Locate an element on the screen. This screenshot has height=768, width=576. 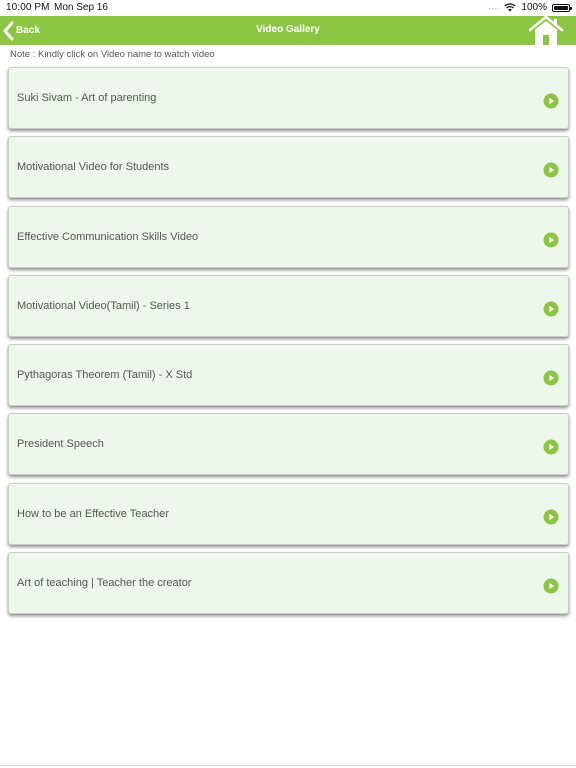
wifi-icon is located at coordinates (510, 7).